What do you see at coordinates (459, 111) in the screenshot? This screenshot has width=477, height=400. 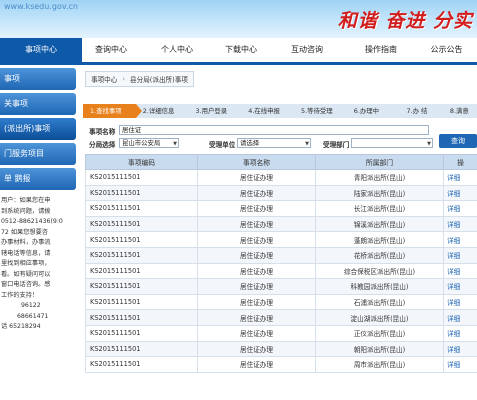 I see `step-satisfaction: 8.满意` at bounding box center [459, 111].